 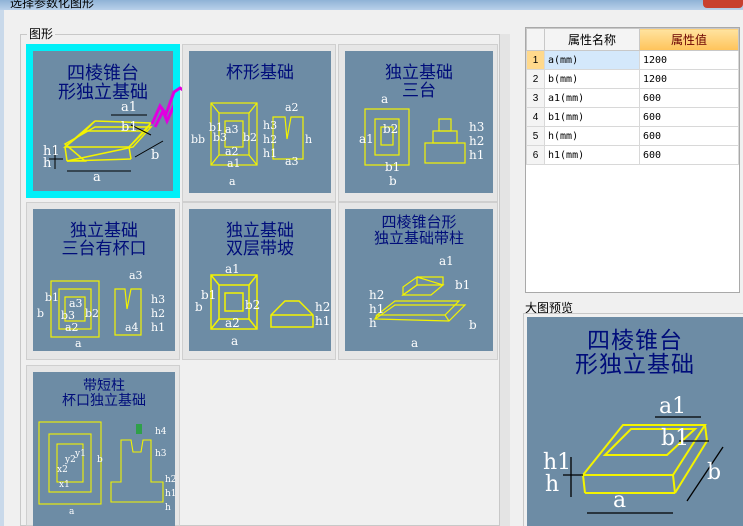 What do you see at coordinates (672, 406) in the screenshot?
I see `preview-dim-a1: a1` at bounding box center [672, 406].